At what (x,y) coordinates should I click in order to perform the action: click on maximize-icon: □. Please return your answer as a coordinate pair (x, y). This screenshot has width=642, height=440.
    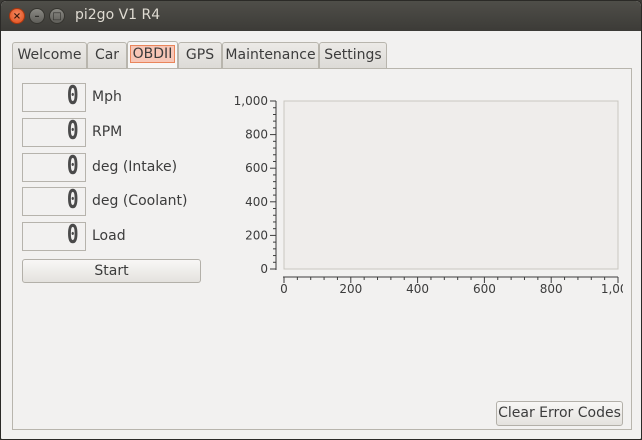
    Looking at the image, I should click on (57, 16).